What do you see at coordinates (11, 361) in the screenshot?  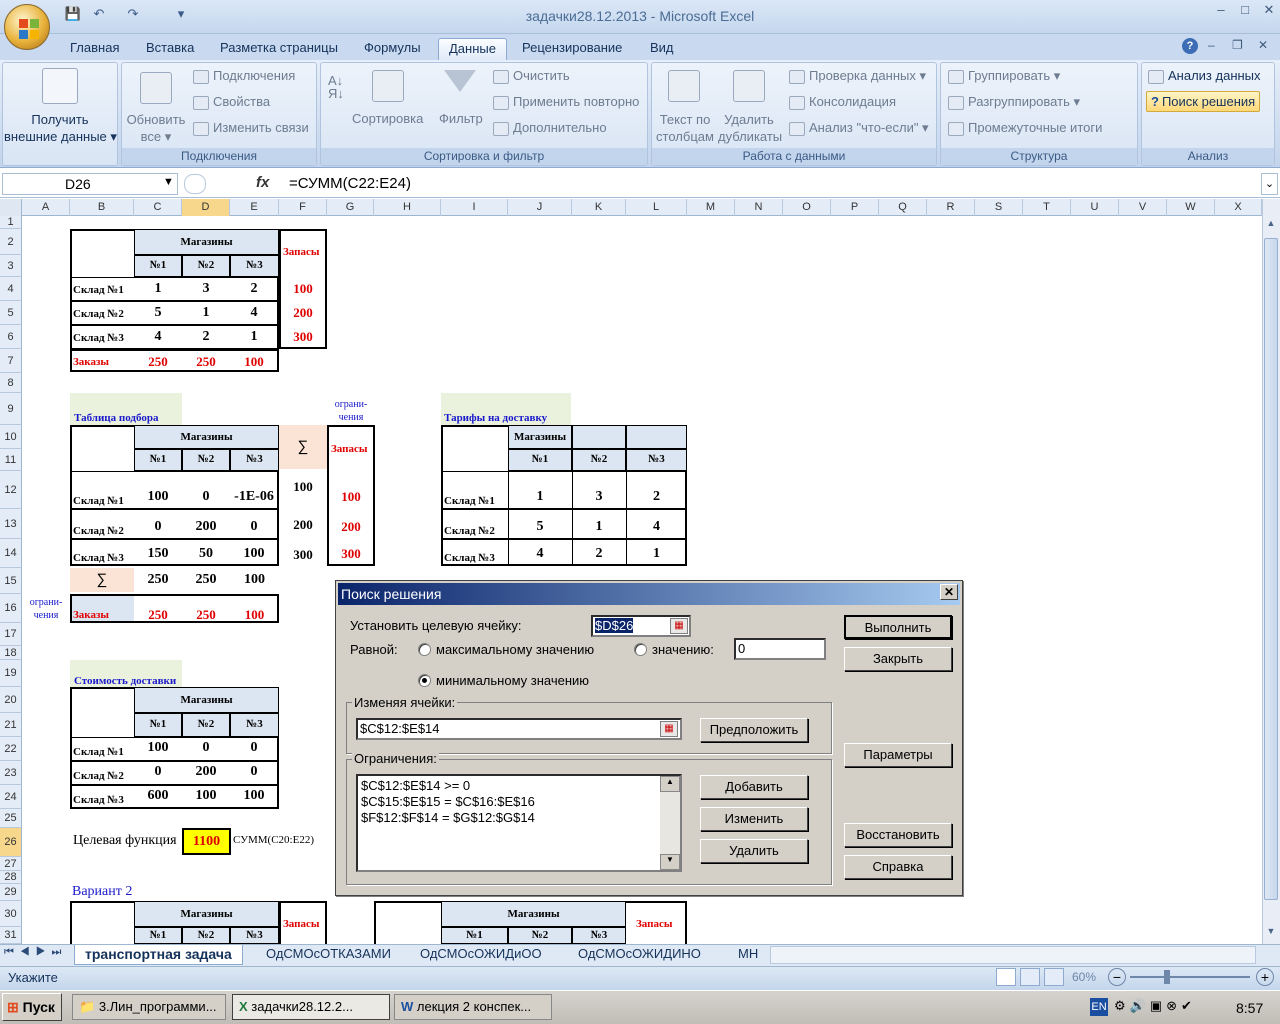 I see `row-header-7: 7` at bounding box center [11, 361].